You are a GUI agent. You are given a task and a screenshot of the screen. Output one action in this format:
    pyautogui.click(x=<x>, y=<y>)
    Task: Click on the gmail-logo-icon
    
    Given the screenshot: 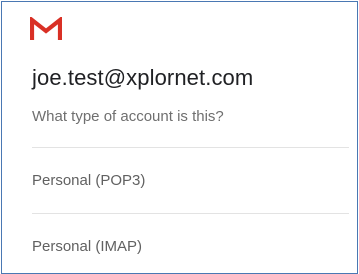 What is the action you would take?
    pyautogui.click(x=46, y=28)
    